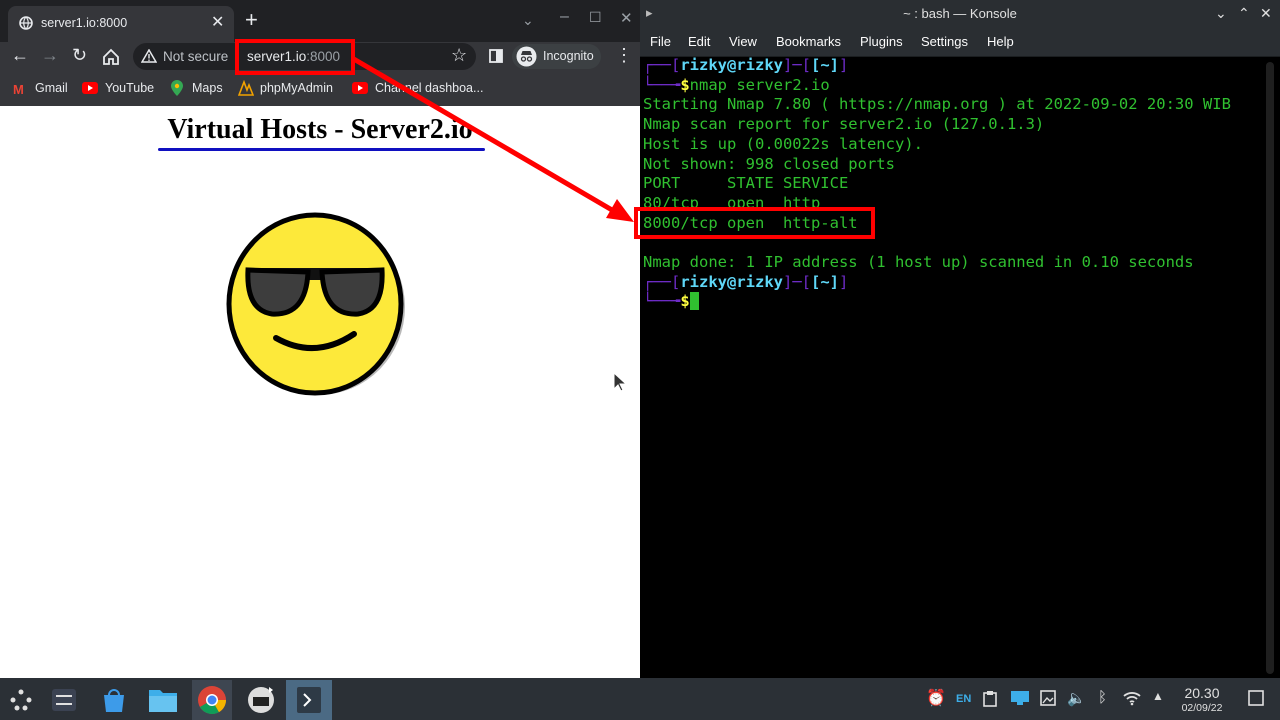  I want to click on title-underline, so click(321, 149).